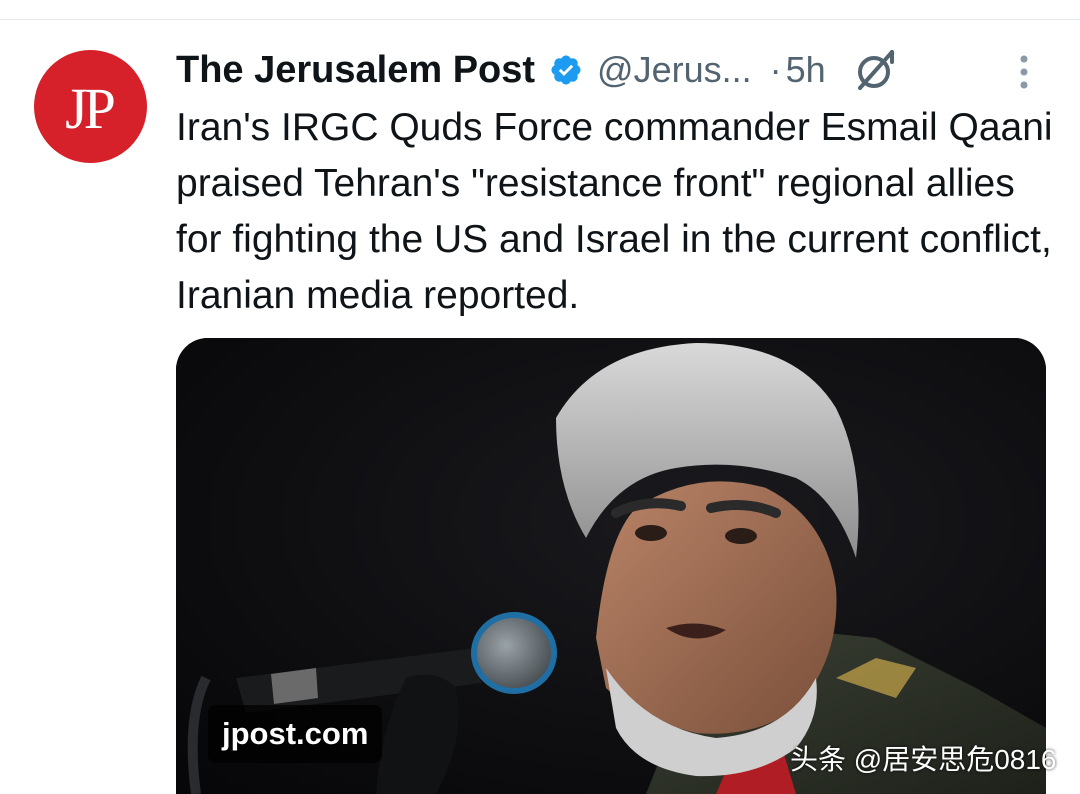  What do you see at coordinates (806, 70) in the screenshot?
I see `tweet-timestamp: 5h` at bounding box center [806, 70].